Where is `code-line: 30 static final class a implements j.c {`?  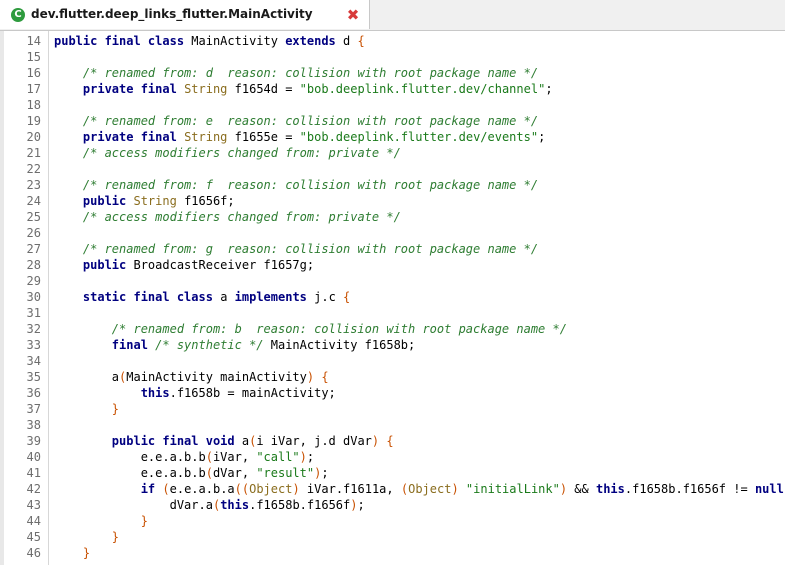 code-line: 30 static final class a implements j.c { is located at coordinates (396, 297).